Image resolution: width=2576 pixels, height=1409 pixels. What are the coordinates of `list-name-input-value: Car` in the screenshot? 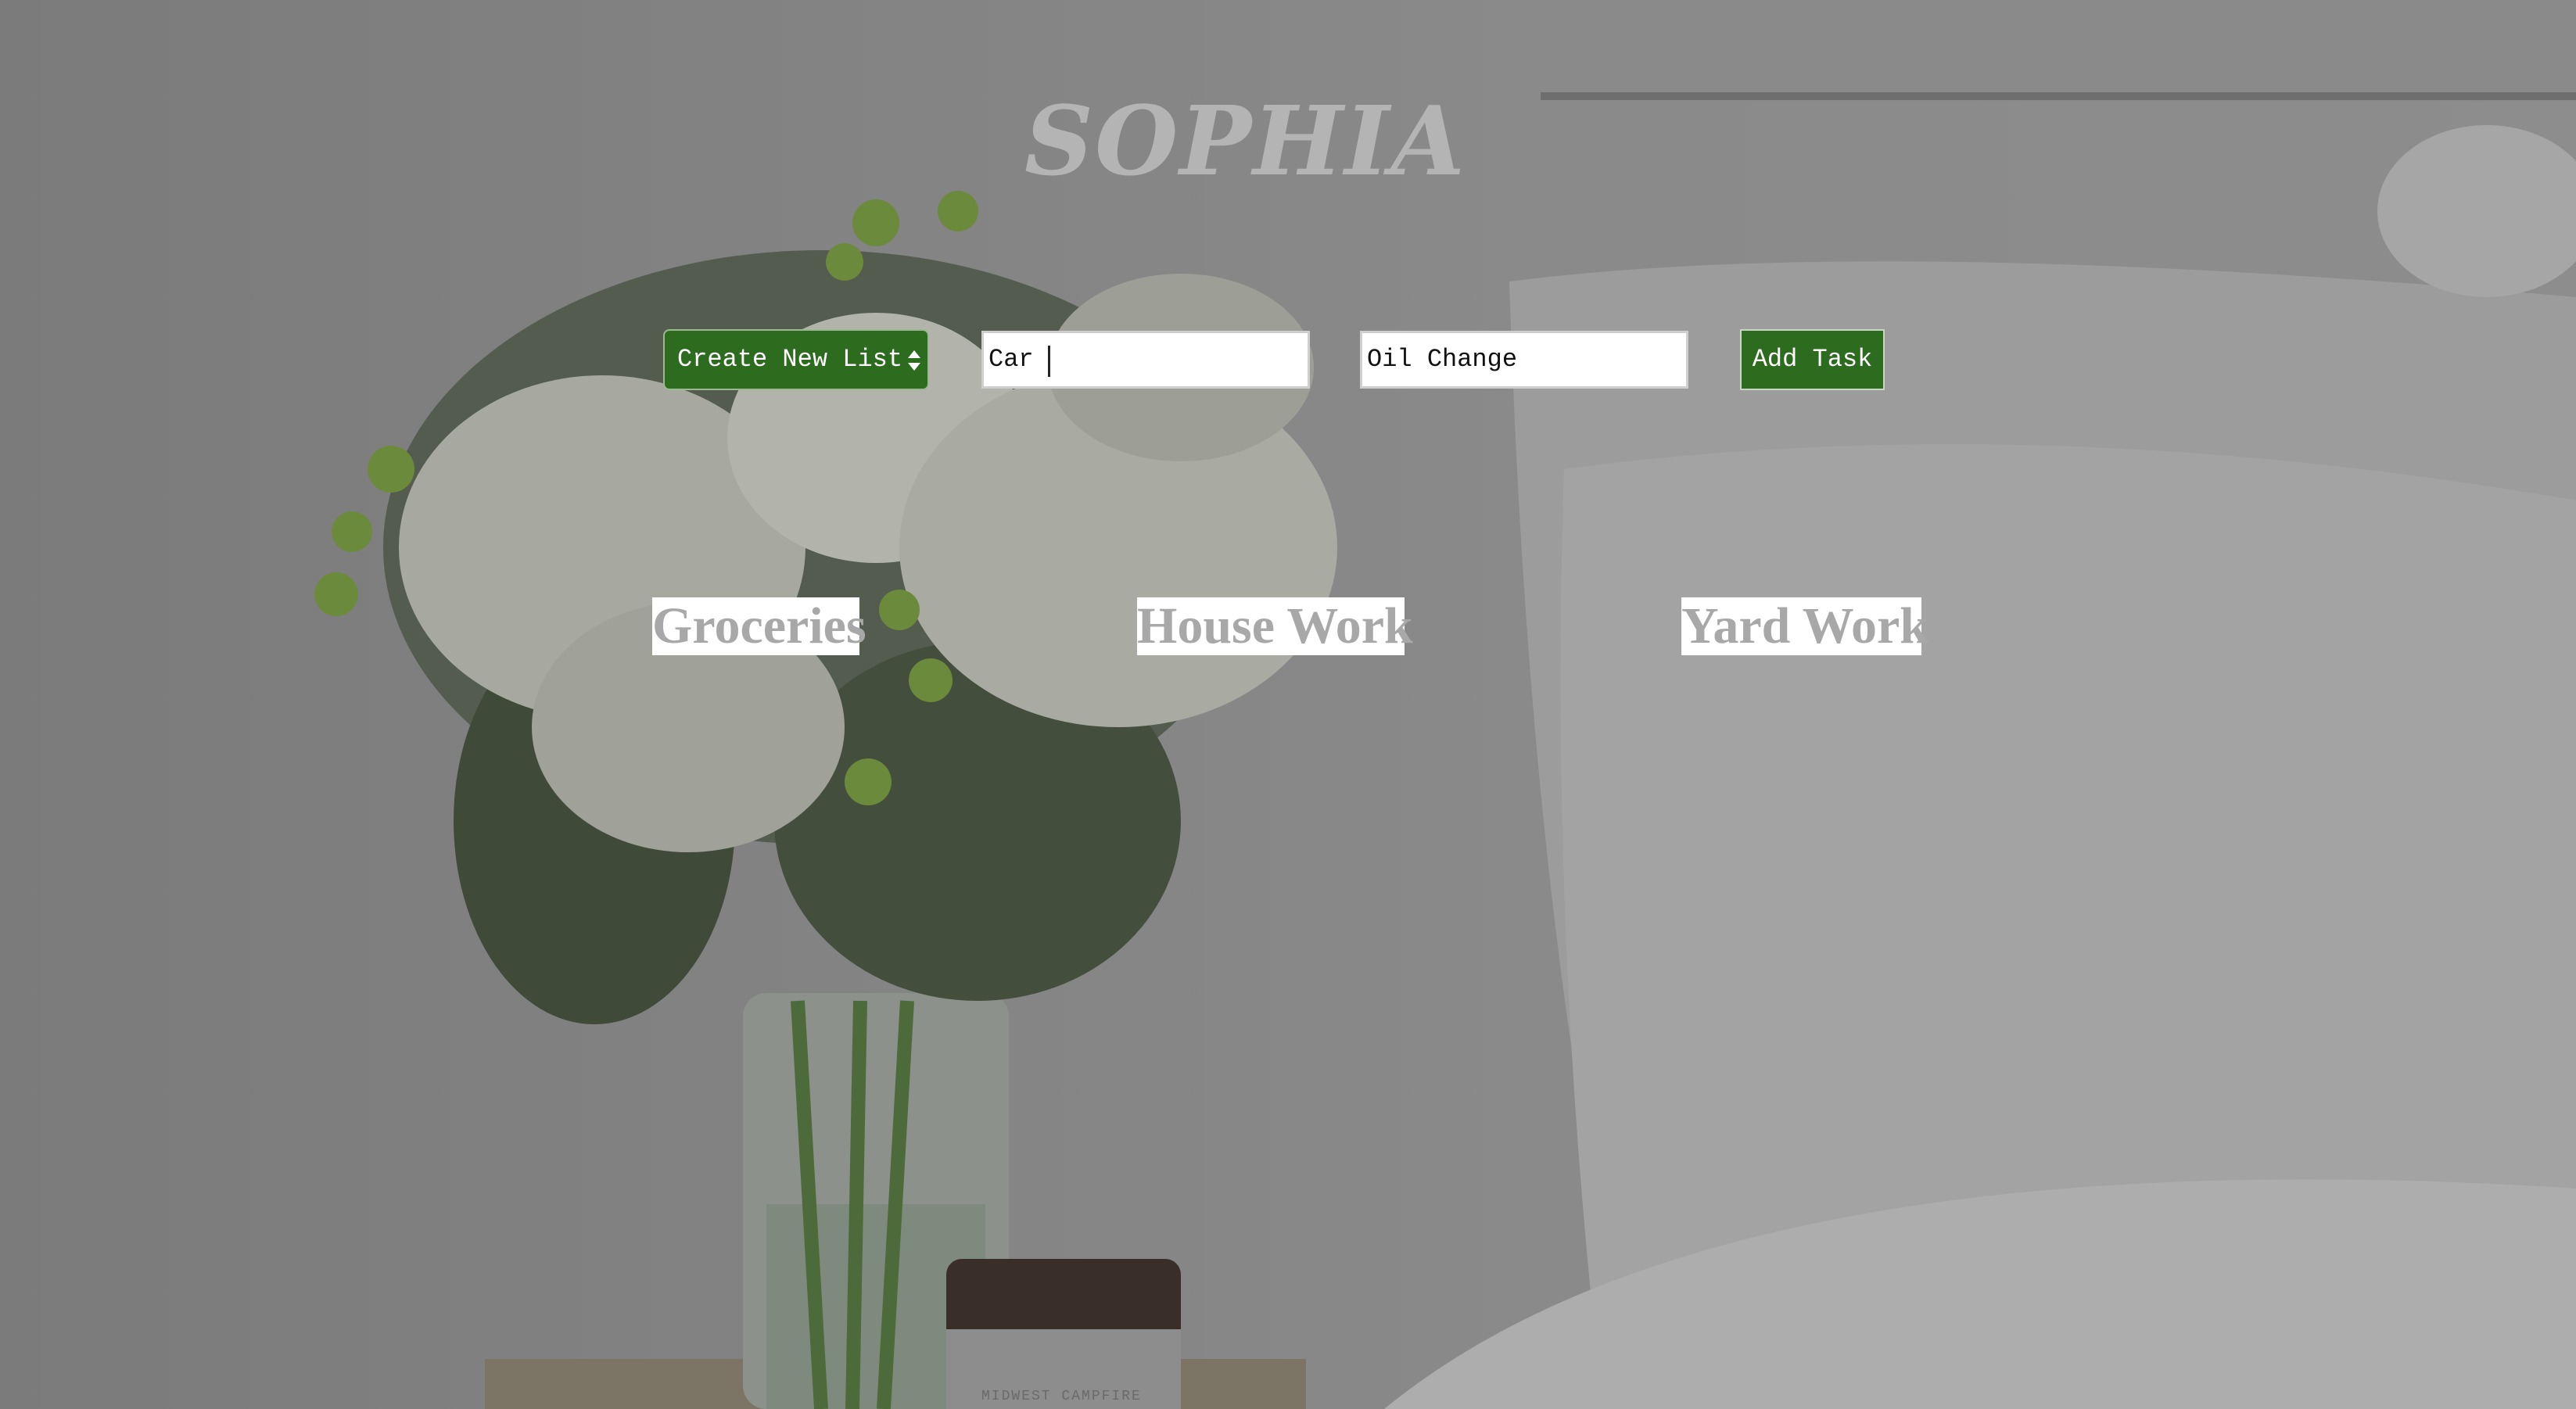 It's located at (1011, 359).